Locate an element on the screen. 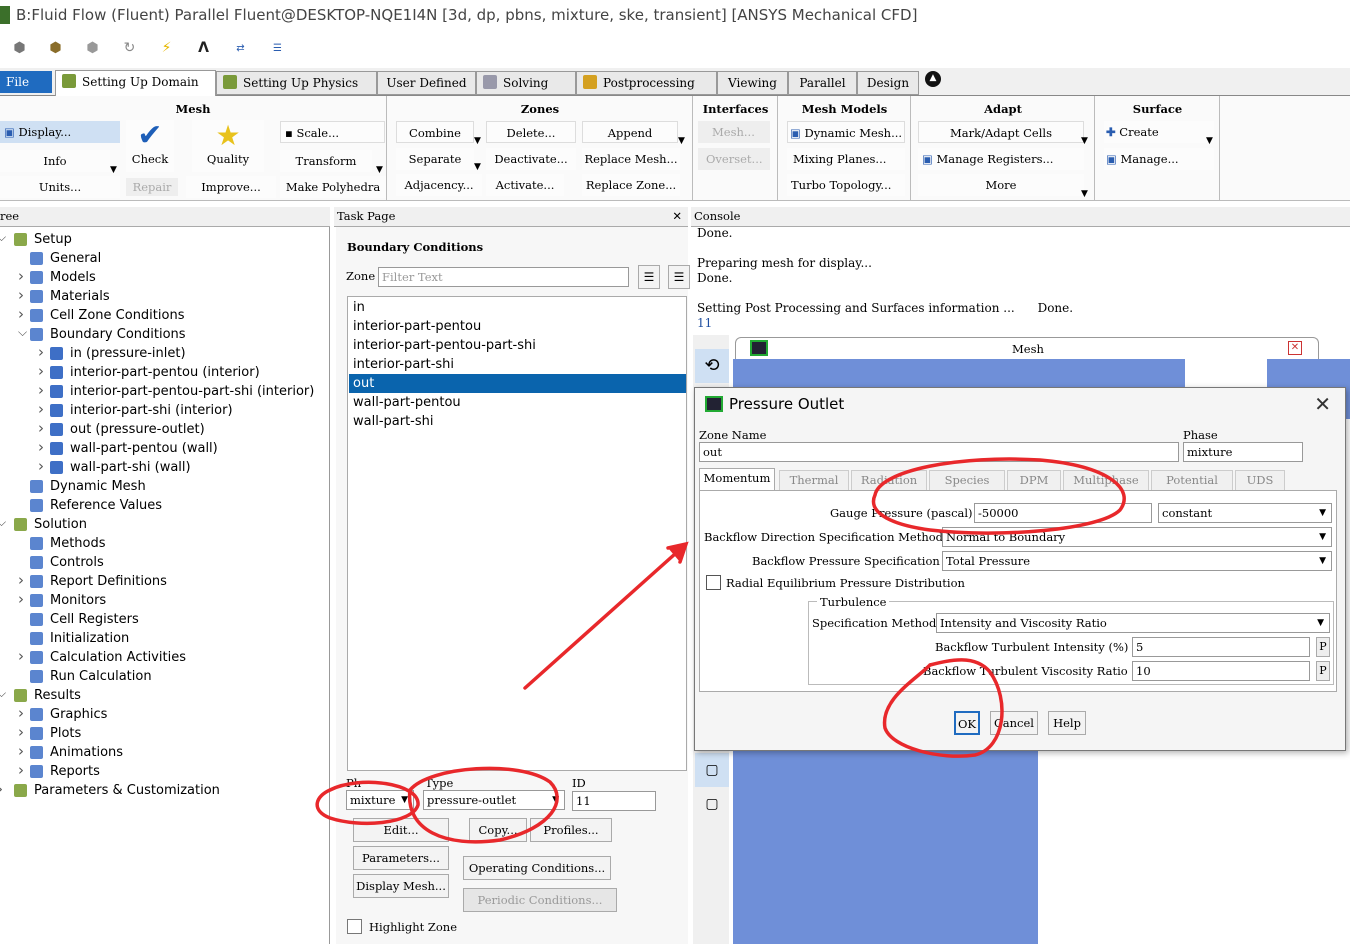 This screenshot has width=1350, height=944. rotate-icon: ⟲ is located at coordinates (712, 366).